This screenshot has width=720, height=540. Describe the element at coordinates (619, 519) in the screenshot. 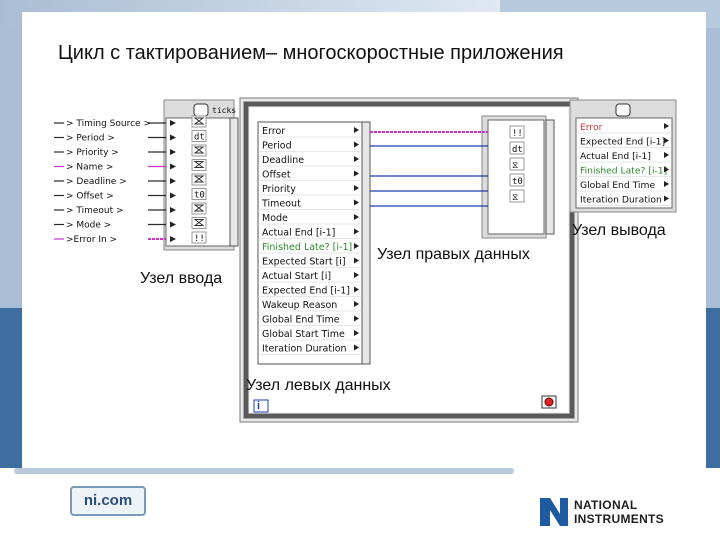

I see `logo-line2: INSTRUMENTS` at that location.